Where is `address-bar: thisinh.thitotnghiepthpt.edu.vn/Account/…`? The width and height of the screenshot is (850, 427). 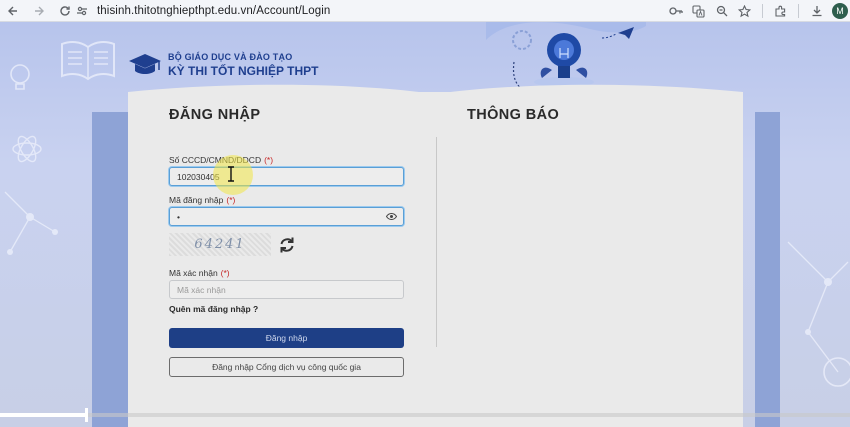 address-bar: thisinh.thitotnghiepthpt.edu.vn/Account/… is located at coordinates (420, 11).